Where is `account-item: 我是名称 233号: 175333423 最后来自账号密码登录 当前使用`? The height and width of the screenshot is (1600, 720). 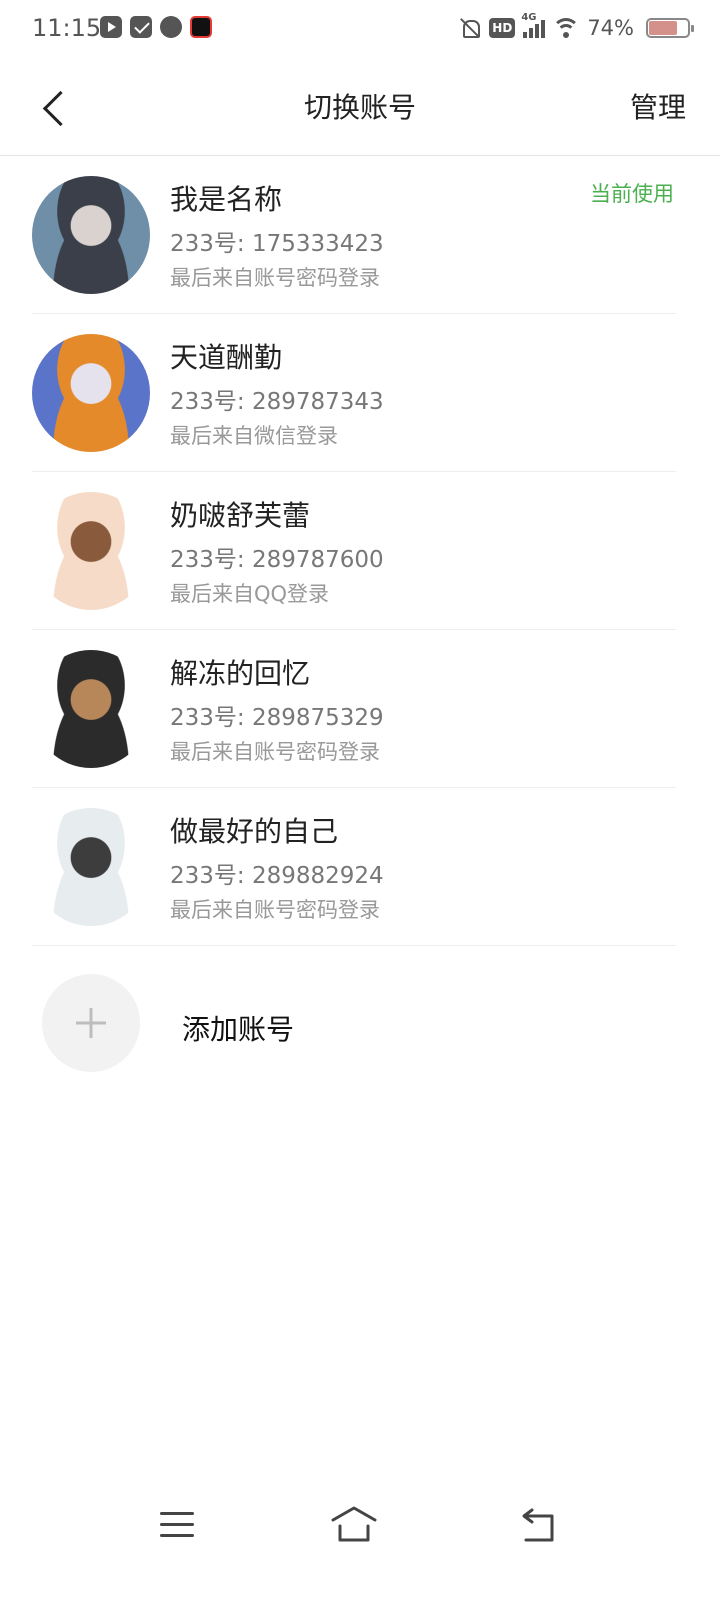
account-item: 我是名称 233号: 175333423 最后来自账号密码登录 当前使用 is located at coordinates (354, 235).